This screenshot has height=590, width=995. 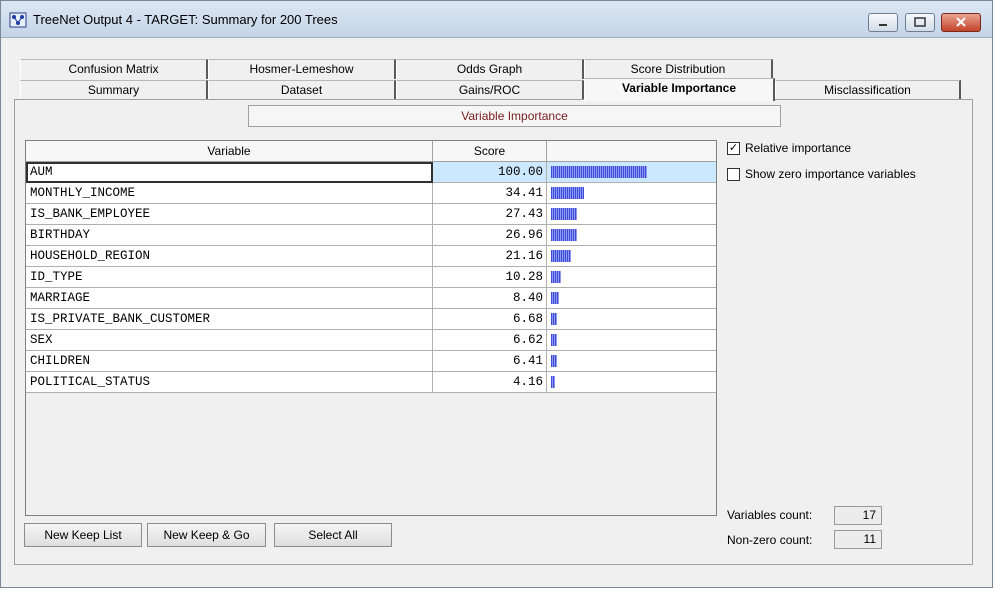 I want to click on score-cell: 27.43, so click(x=490, y=214).